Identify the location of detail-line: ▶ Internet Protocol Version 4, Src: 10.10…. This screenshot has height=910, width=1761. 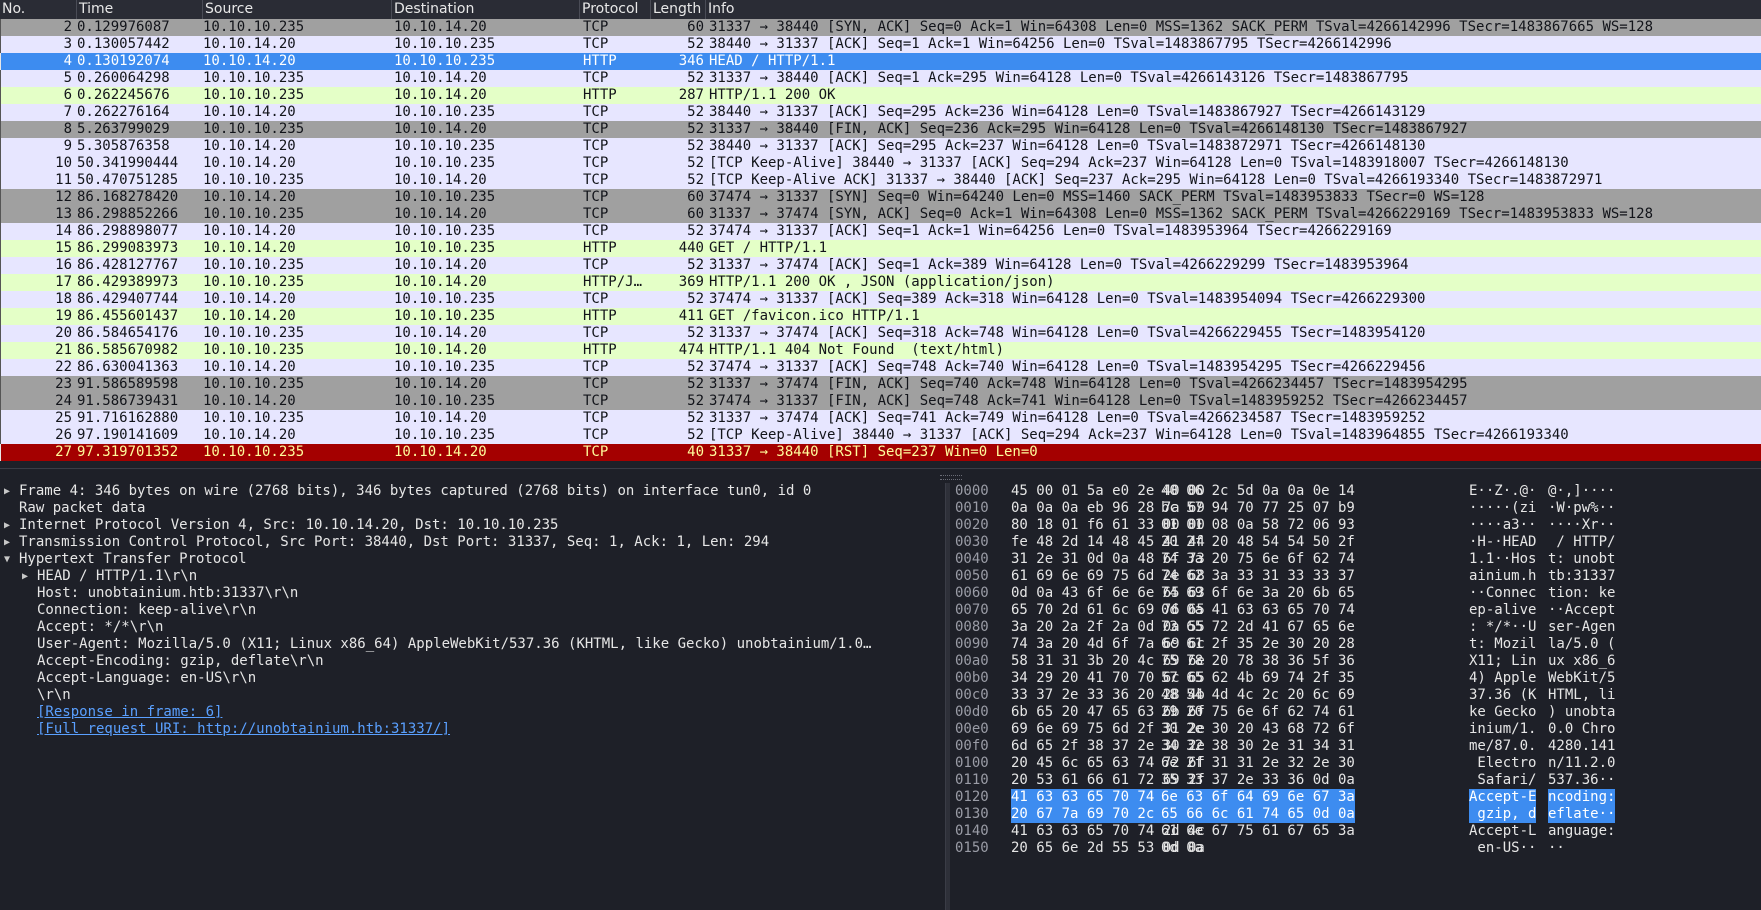
(472, 525).